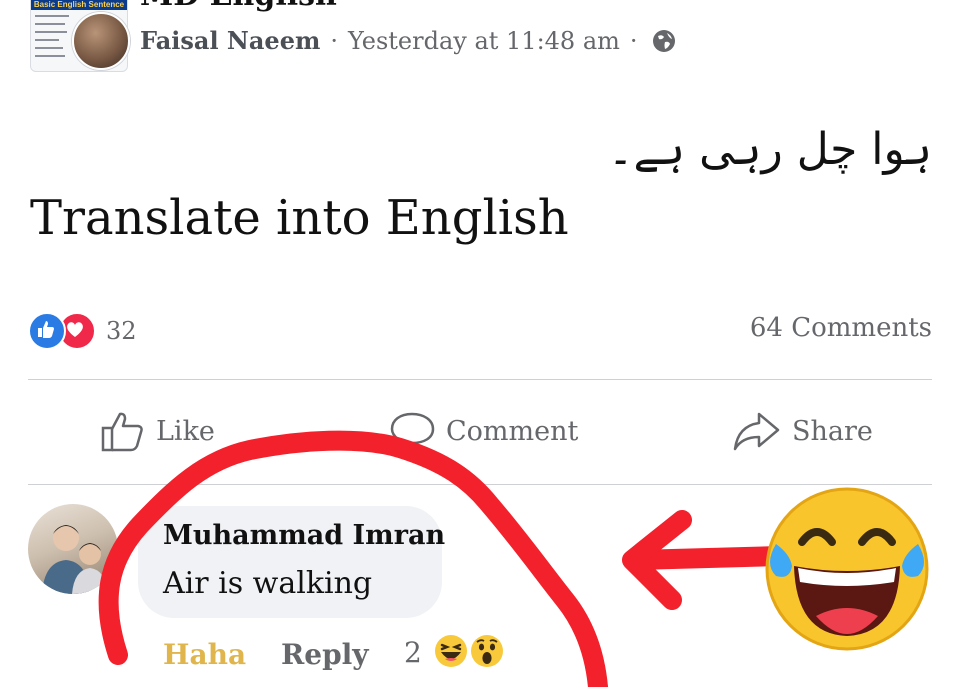 The width and height of the screenshot is (960, 687). What do you see at coordinates (841, 328) in the screenshot?
I see `comments-count: 64 Comments` at bounding box center [841, 328].